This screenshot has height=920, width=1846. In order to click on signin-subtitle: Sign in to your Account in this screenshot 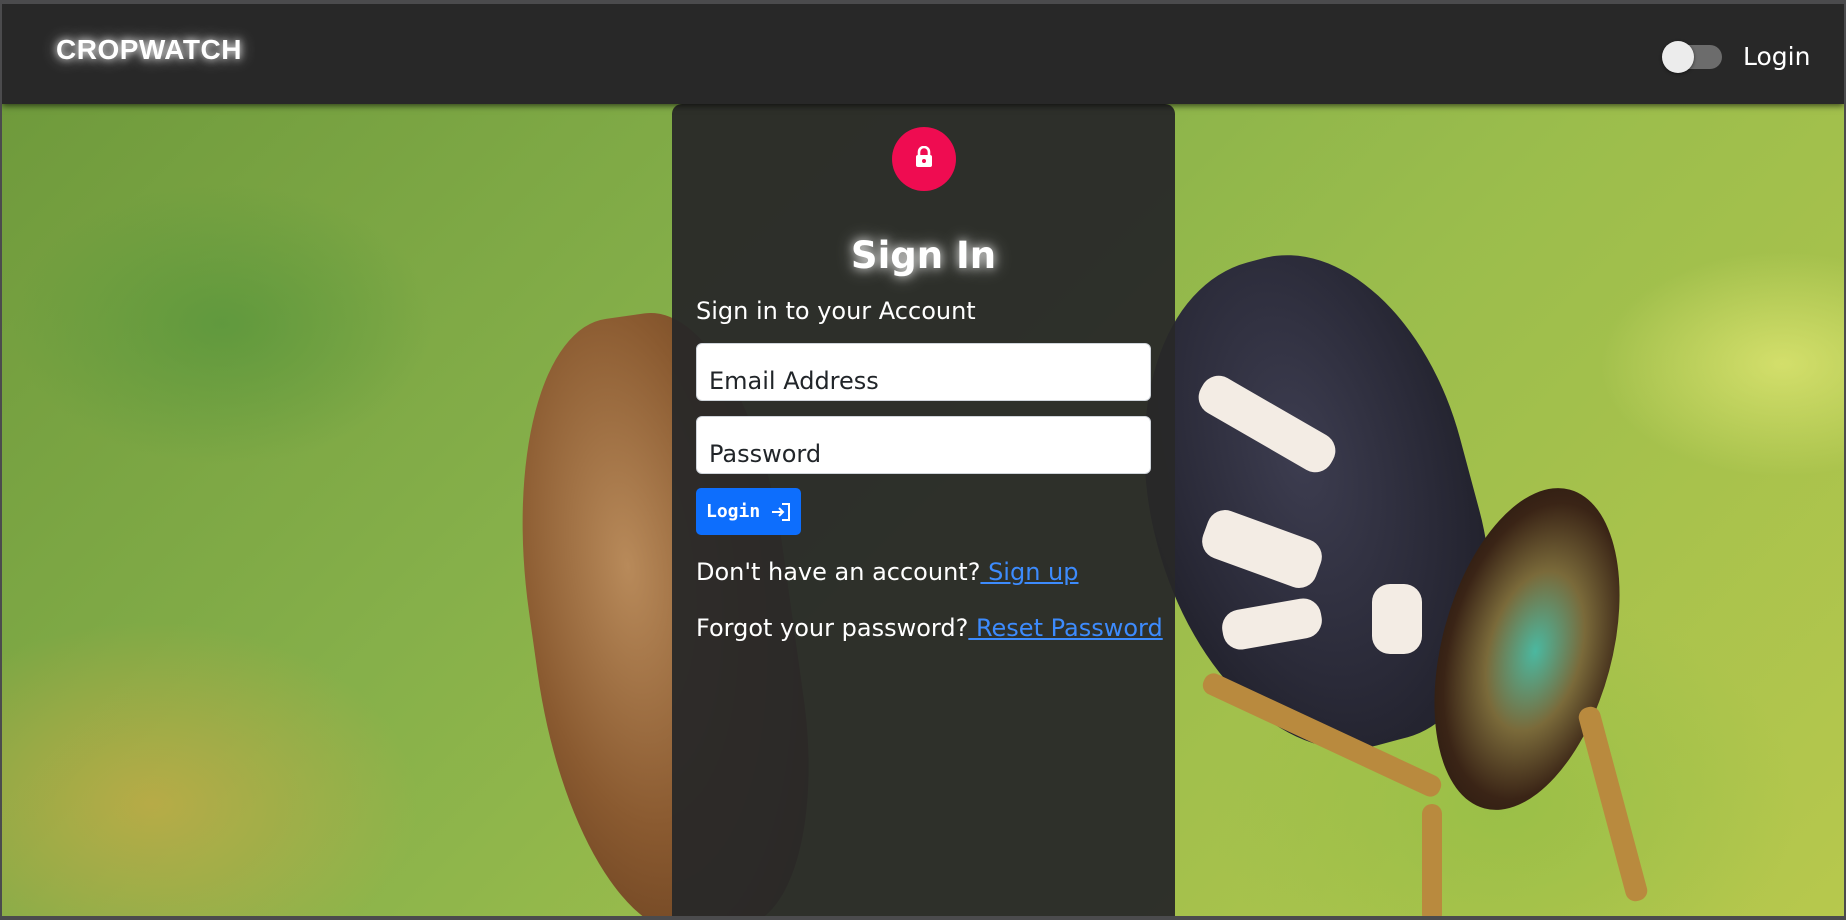, I will do `click(836, 311)`.